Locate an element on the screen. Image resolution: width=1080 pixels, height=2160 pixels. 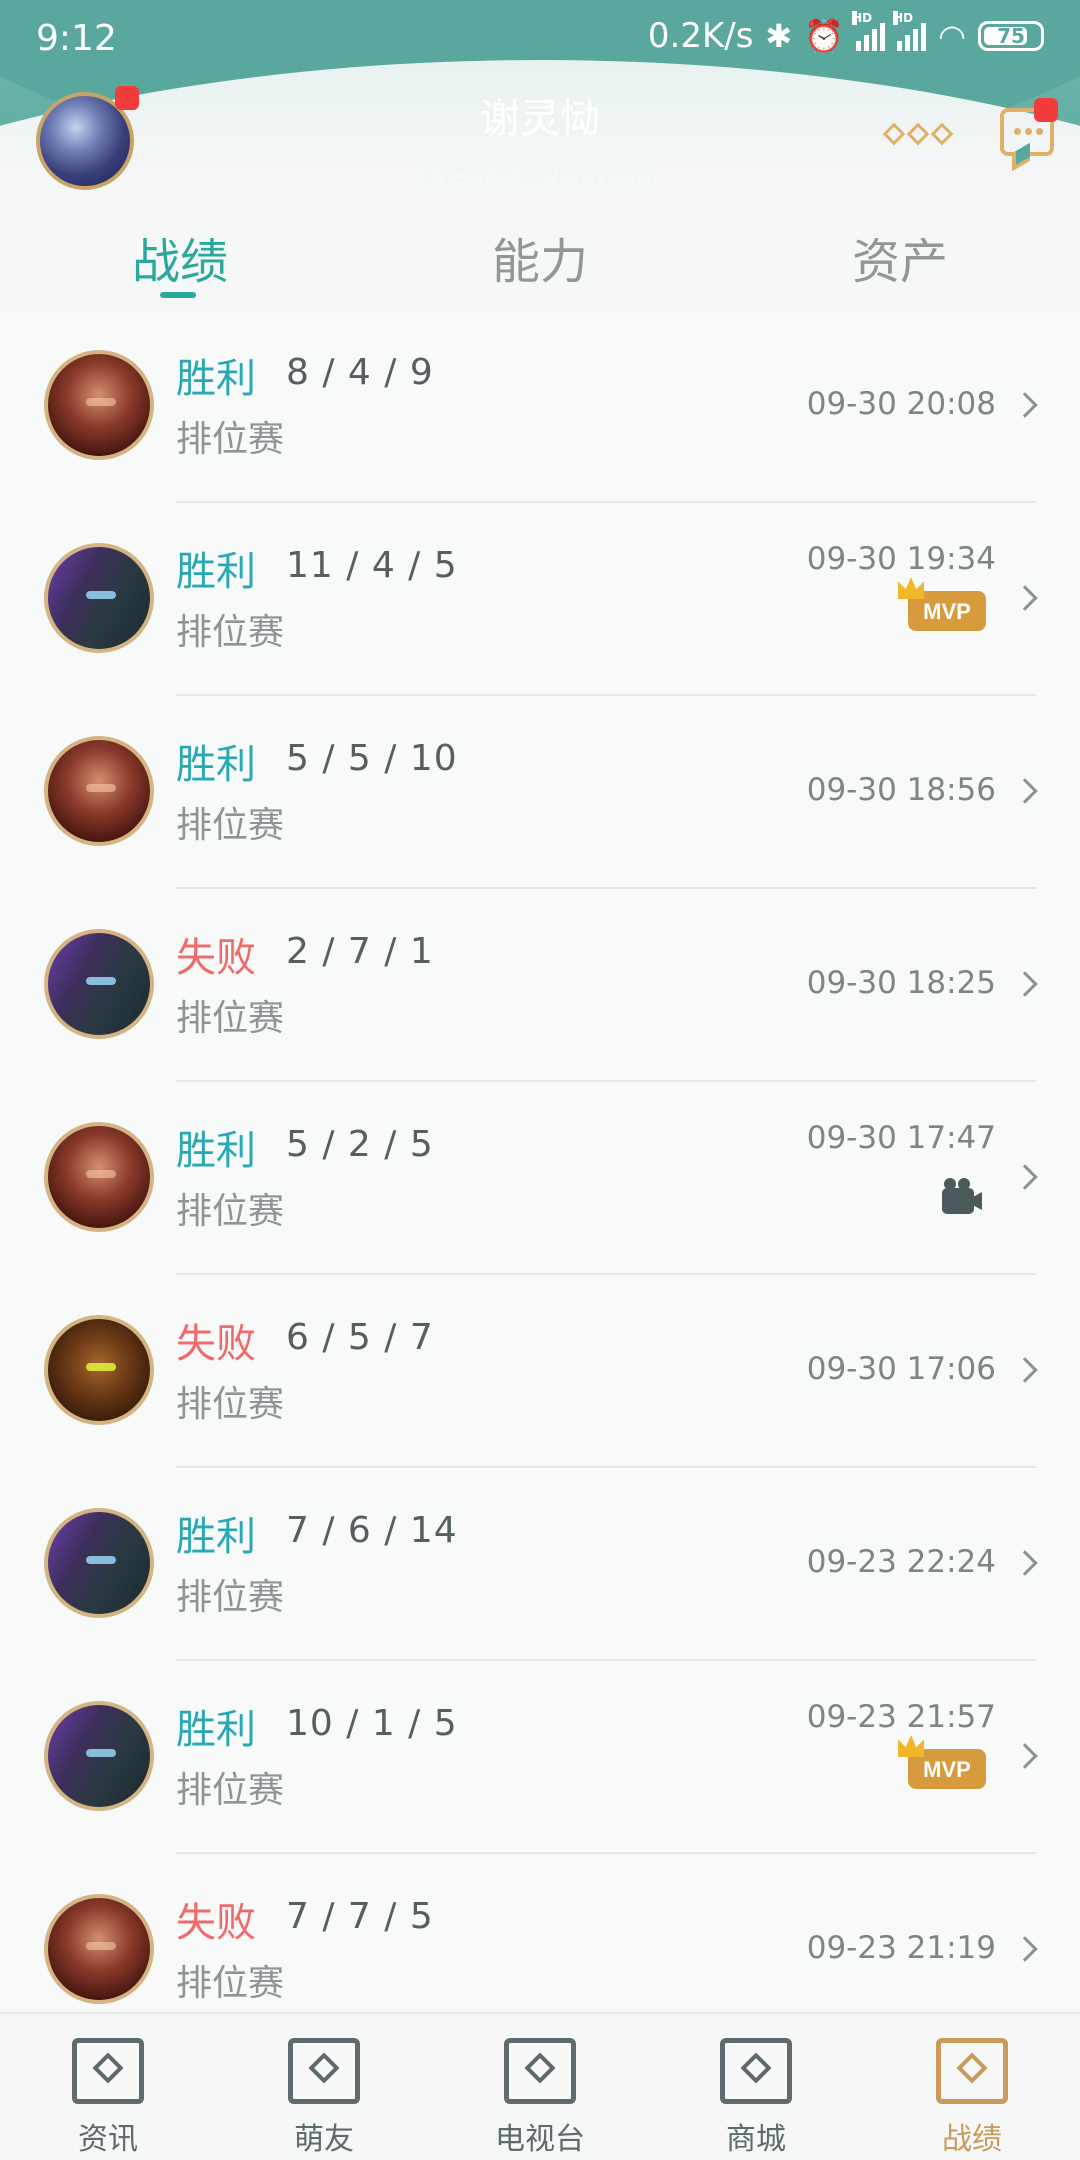
nav-friends: 萌友 is located at coordinates (324, 2087).